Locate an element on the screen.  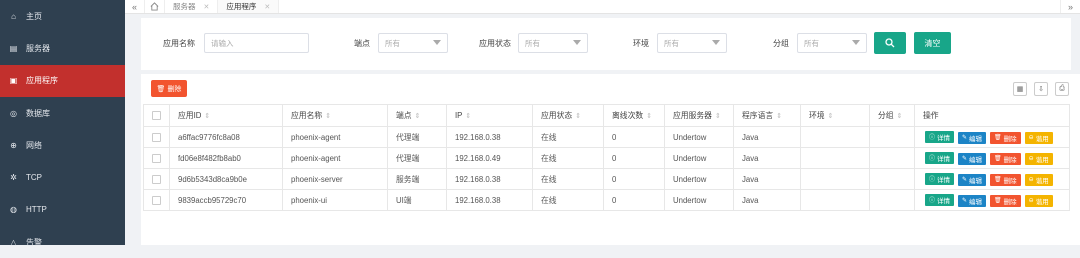
col-status: 应用状态 ⇕ is located at coordinates (568, 115).